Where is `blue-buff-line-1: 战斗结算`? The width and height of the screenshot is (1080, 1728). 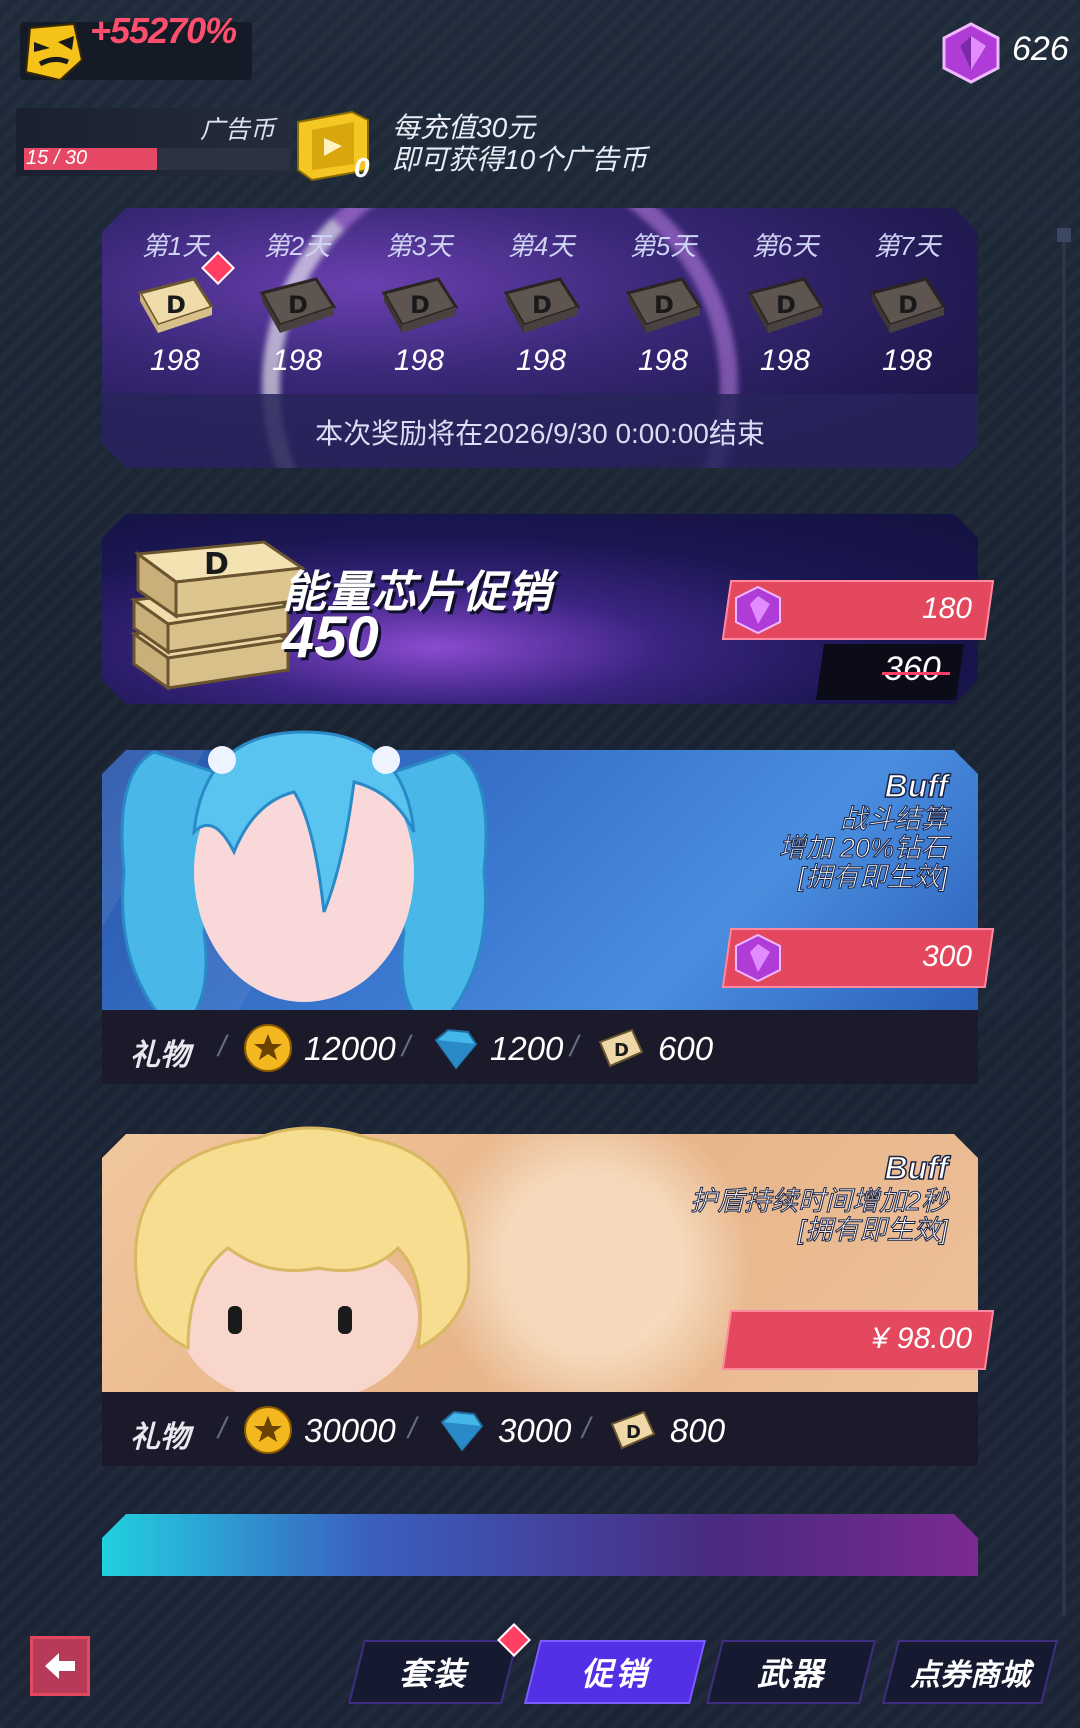
blue-buff-line-1: 战斗结算 is located at coordinates (894, 819).